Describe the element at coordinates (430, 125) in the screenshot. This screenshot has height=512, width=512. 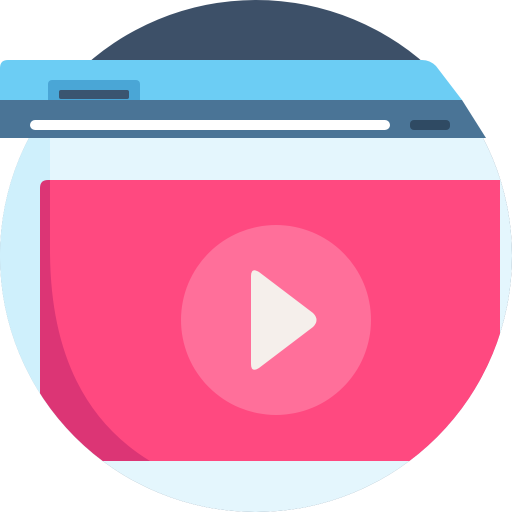
I see `address-go-button` at that location.